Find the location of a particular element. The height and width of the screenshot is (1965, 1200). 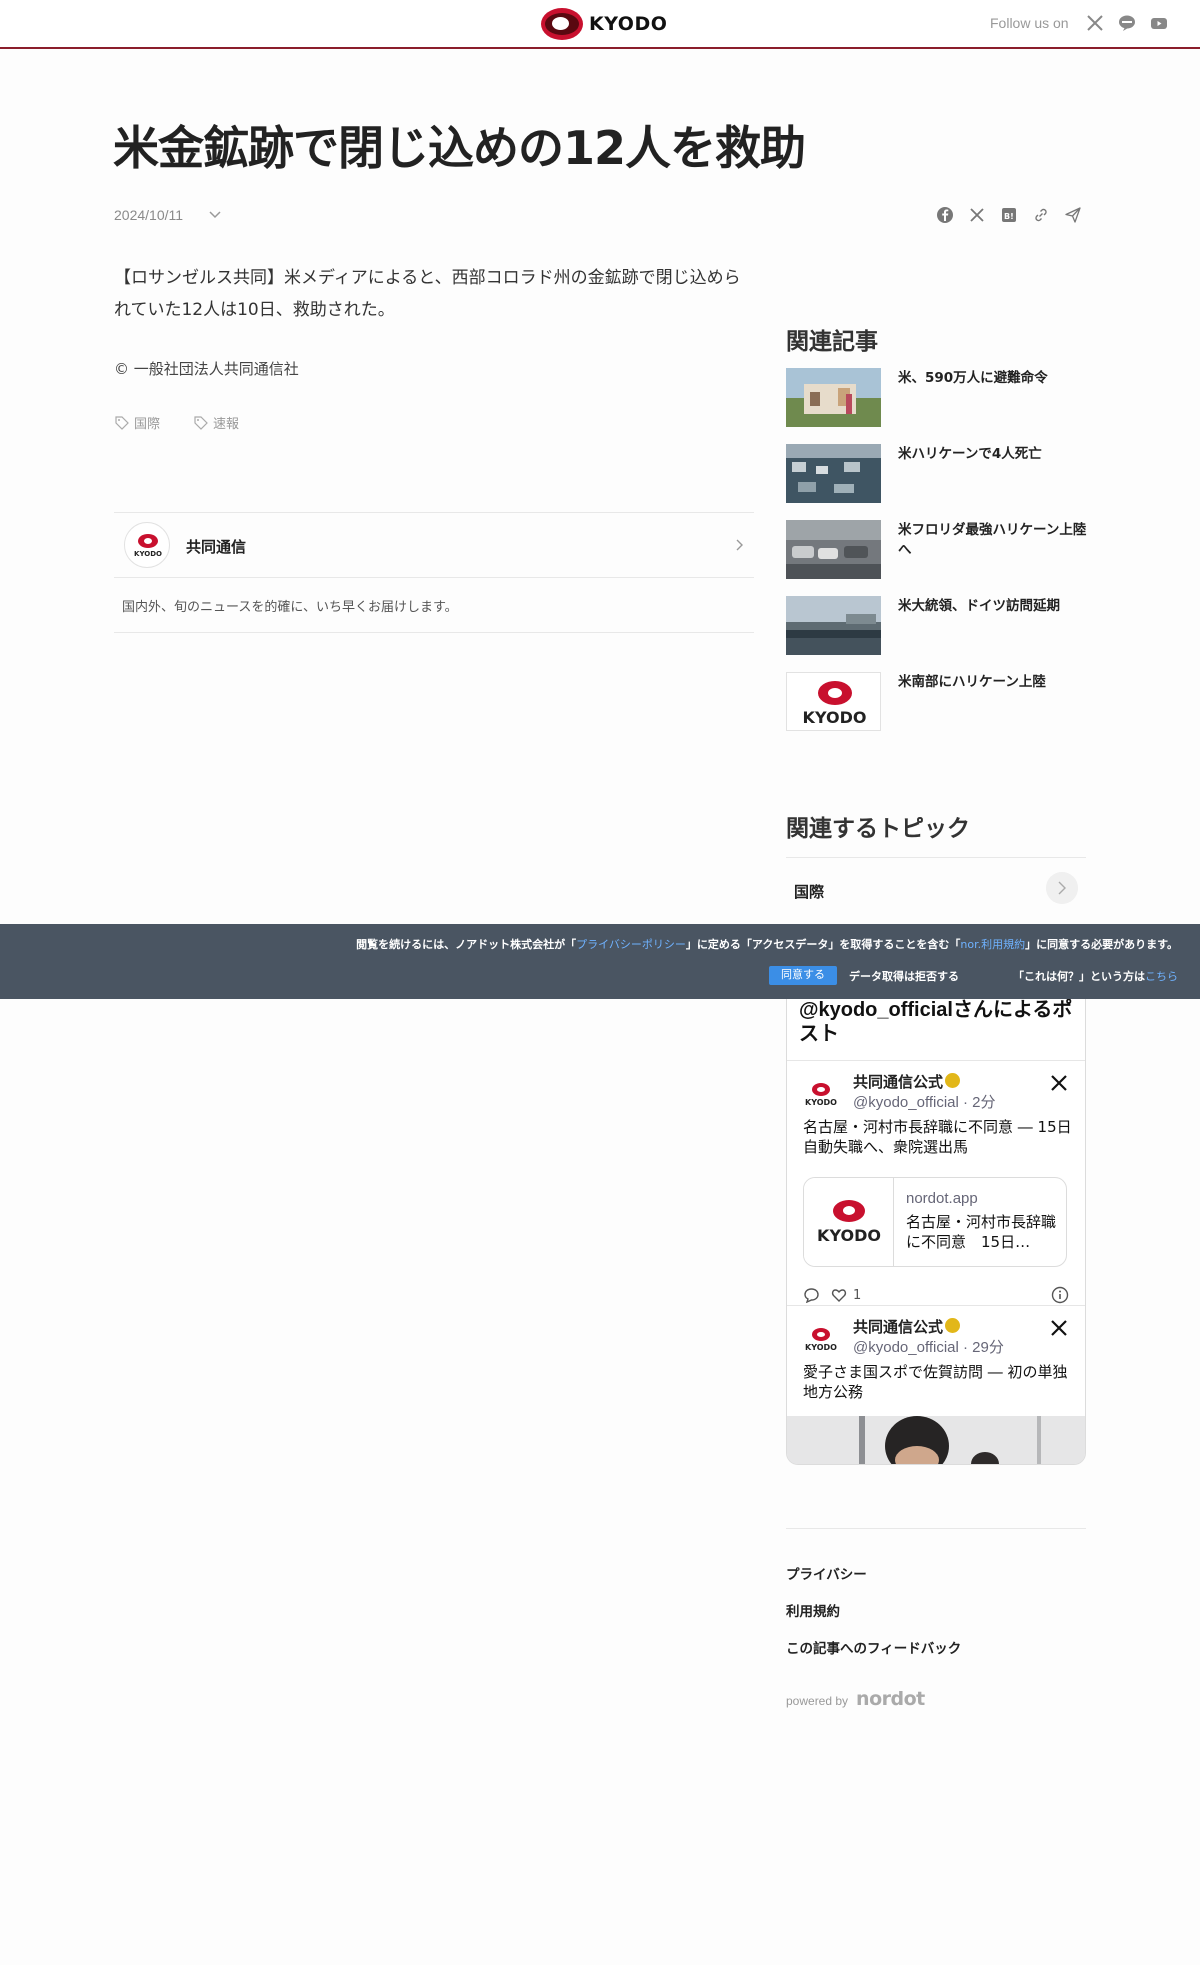

related-thumbnail: KYODO is located at coordinates (833, 701).